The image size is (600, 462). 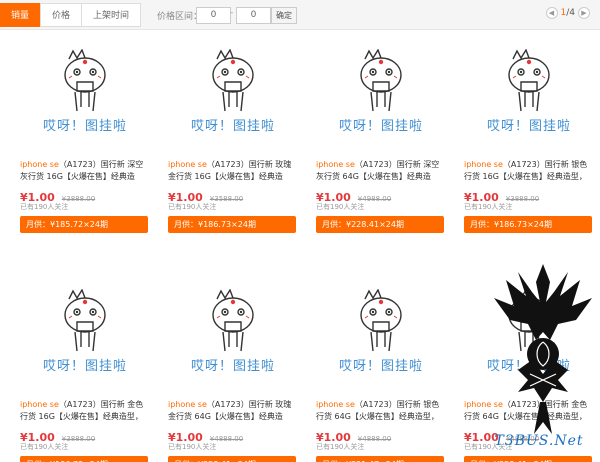 What do you see at coordinates (551, 13) in the screenshot?
I see `chevron-left-icon: ◀` at bounding box center [551, 13].